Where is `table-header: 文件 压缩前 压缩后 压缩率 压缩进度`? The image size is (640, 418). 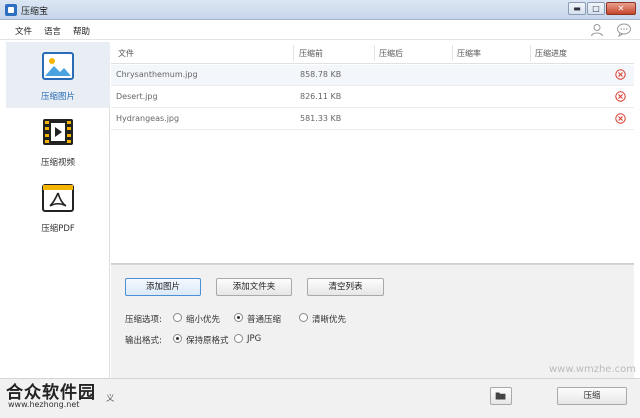
table-header: 文件 压缩前 压缩后 压缩率 压缩进度 is located at coordinates (372, 53).